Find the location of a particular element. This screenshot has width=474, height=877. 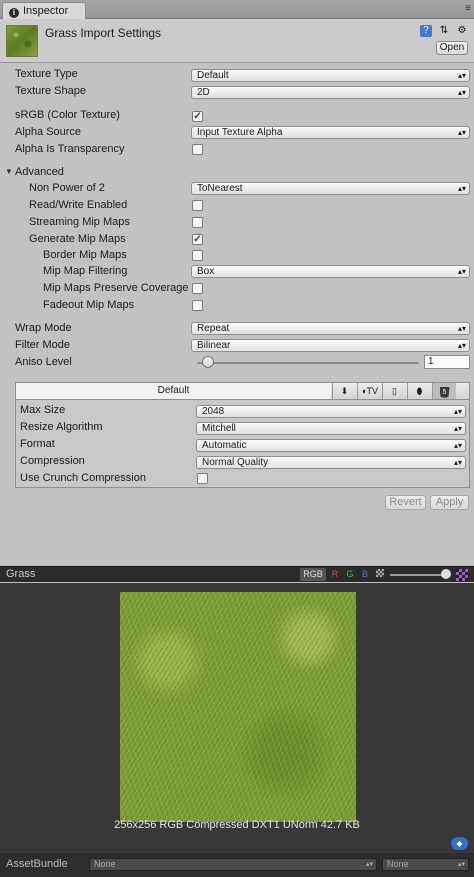

apply-button: Apply is located at coordinates (449, 502).